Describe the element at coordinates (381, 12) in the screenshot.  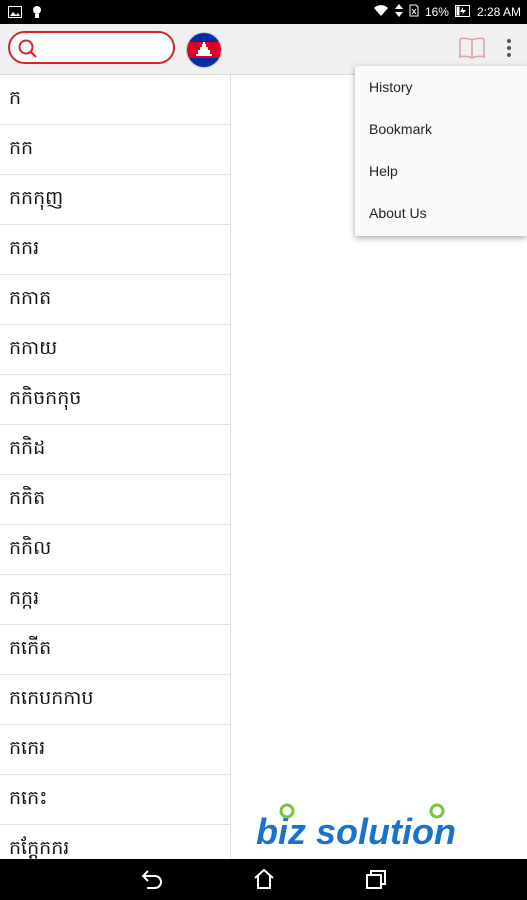
I see `wifi-icon` at that location.